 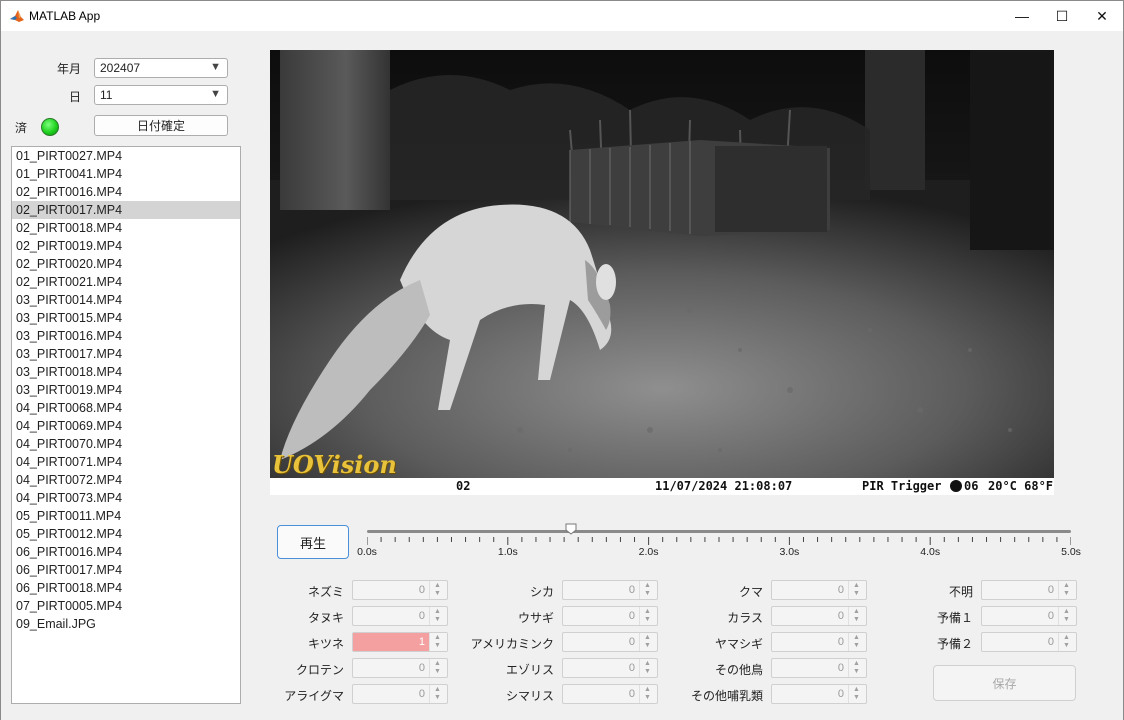 What do you see at coordinates (400, 642) in the screenshot?
I see `counter-spinner: 1 ▲ ▼` at bounding box center [400, 642].